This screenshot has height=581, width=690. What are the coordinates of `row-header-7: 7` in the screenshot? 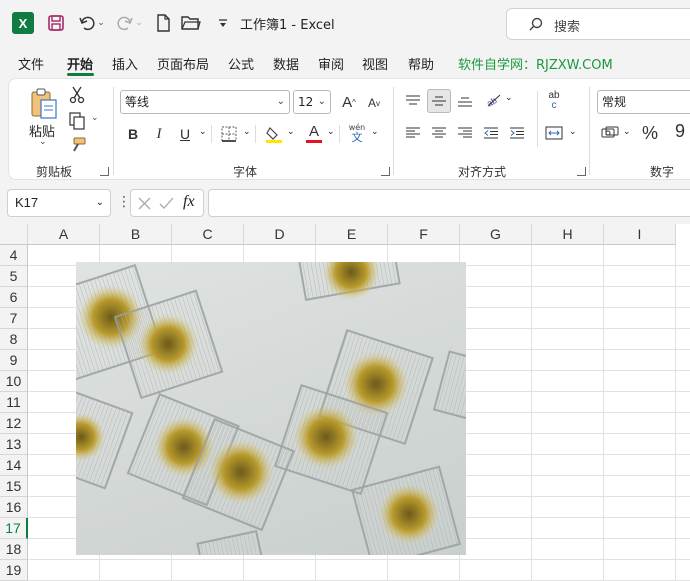 It's located at (14, 318).